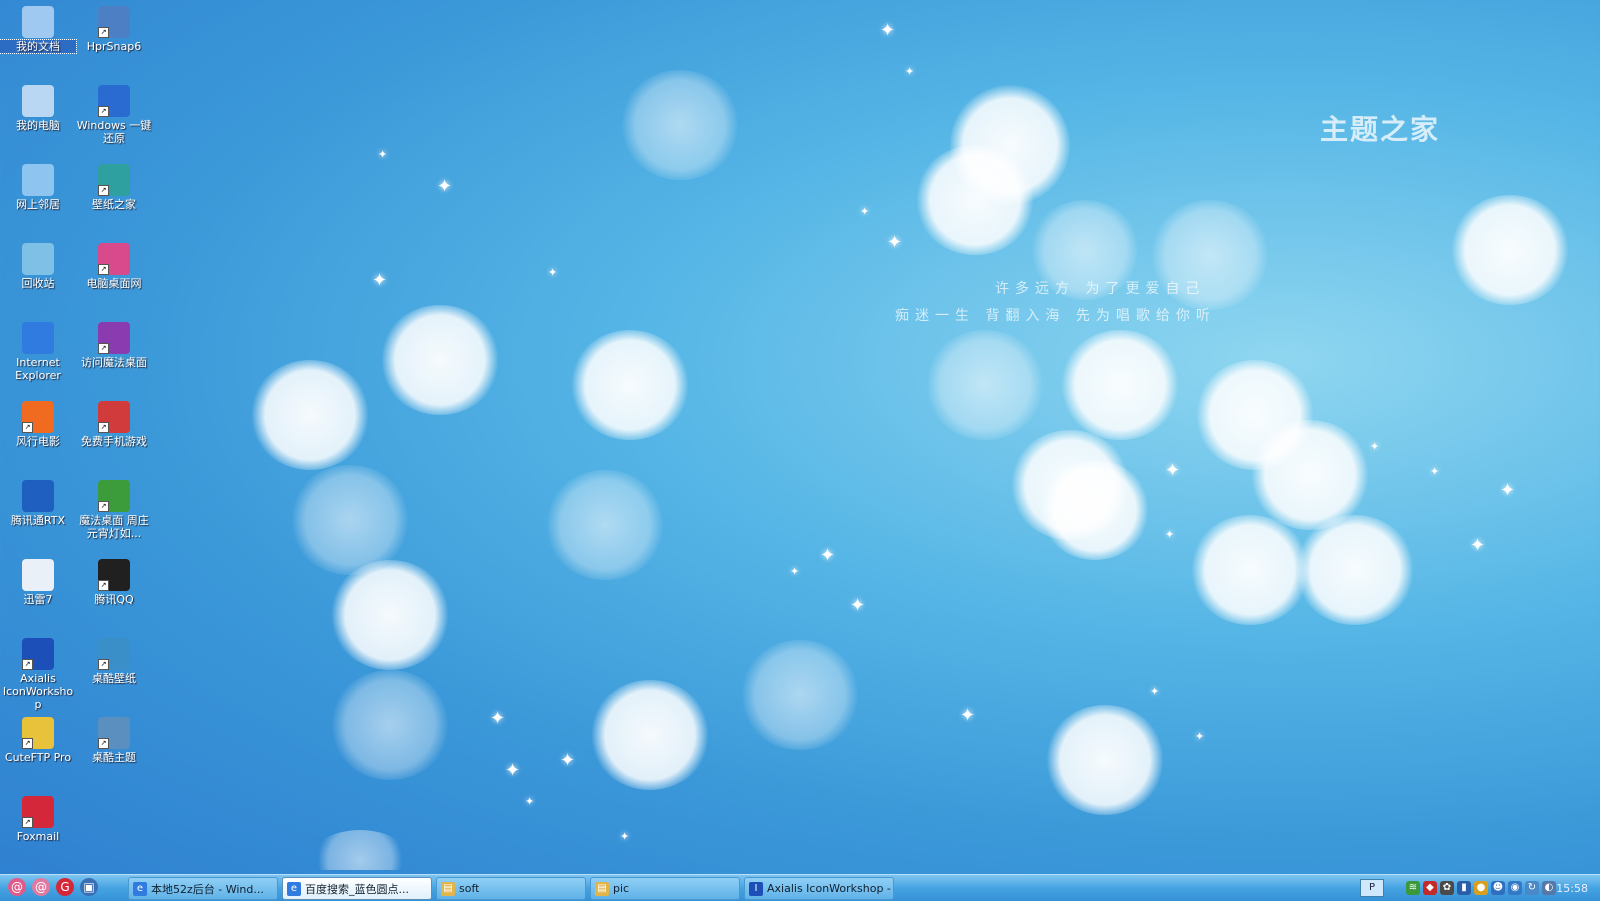 The image size is (1600, 901). Describe the element at coordinates (756, 888) in the screenshot. I see `axialis-icon: I` at that location.